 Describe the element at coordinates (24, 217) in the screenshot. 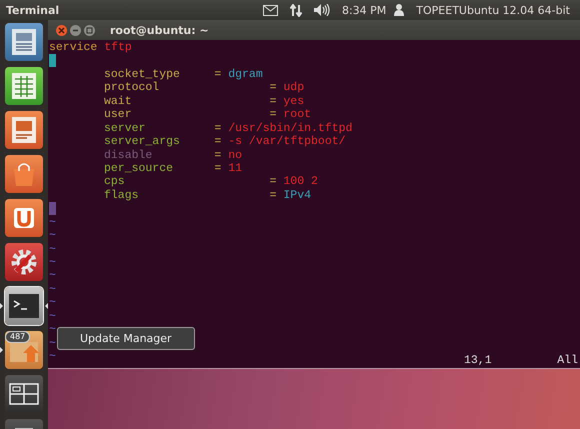

I see `launcher-ubuntuone-icon` at that location.